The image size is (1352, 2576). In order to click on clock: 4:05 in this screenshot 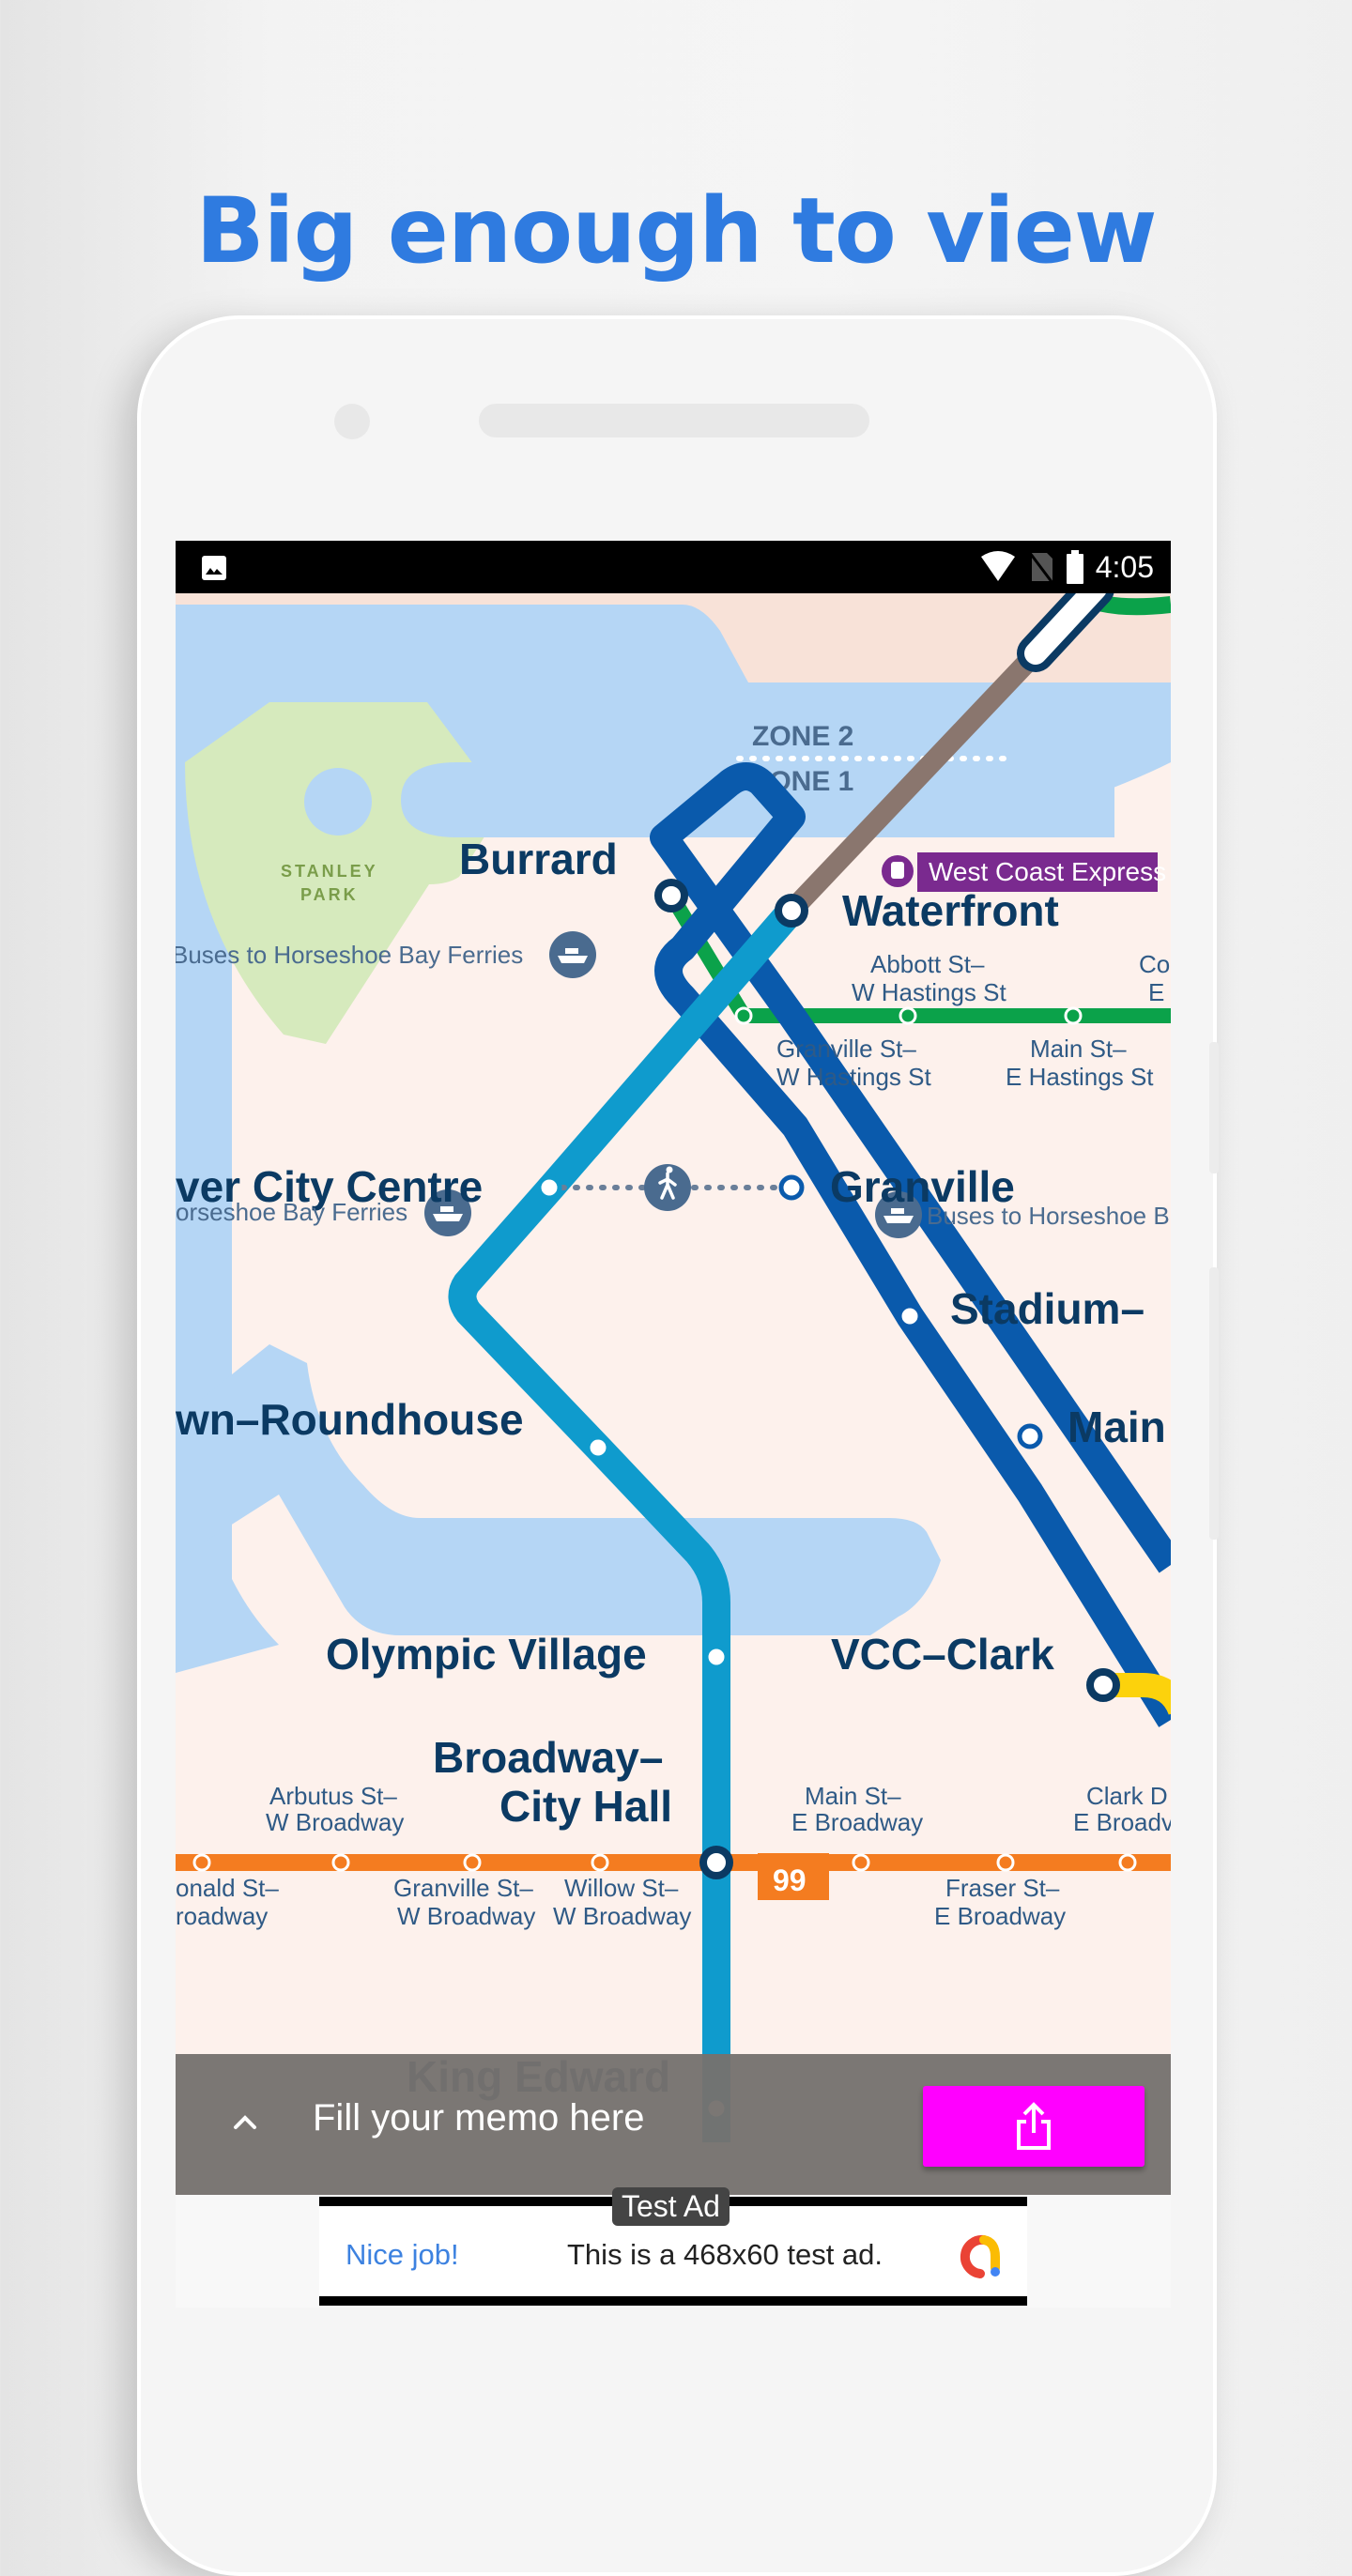, I will do `click(1125, 567)`.